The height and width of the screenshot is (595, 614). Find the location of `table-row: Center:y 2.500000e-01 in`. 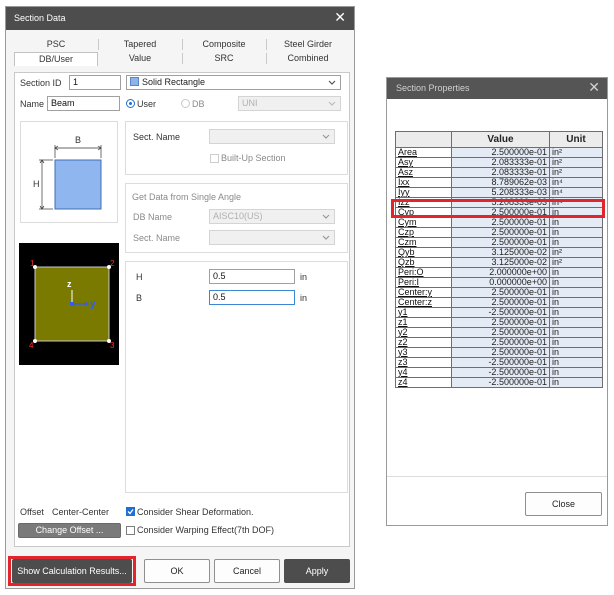

table-row: Center:y 2.500000e-01 in is located at coordinates (499, 292).